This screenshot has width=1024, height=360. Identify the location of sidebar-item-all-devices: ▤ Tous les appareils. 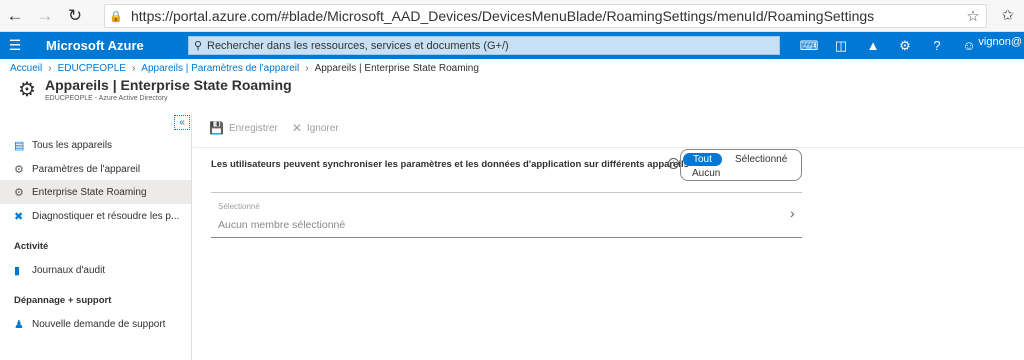
(95, 145).